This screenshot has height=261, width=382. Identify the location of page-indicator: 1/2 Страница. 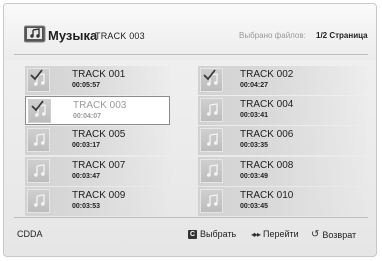
(342, 35).